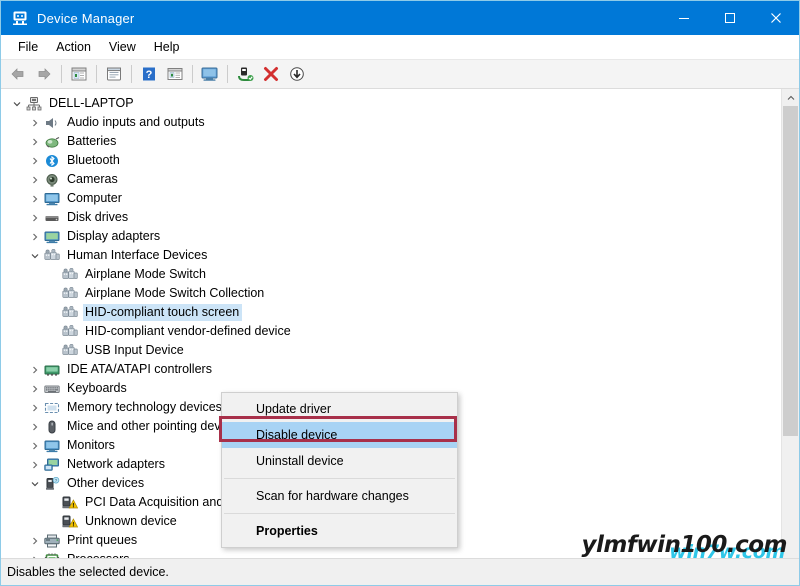 This screenshot has width=800, height=586. What do you see at coordinates (134, 350) in the screenshot?
I see `tree-item-label: USB Input Device` at bounding box center [134, 350].